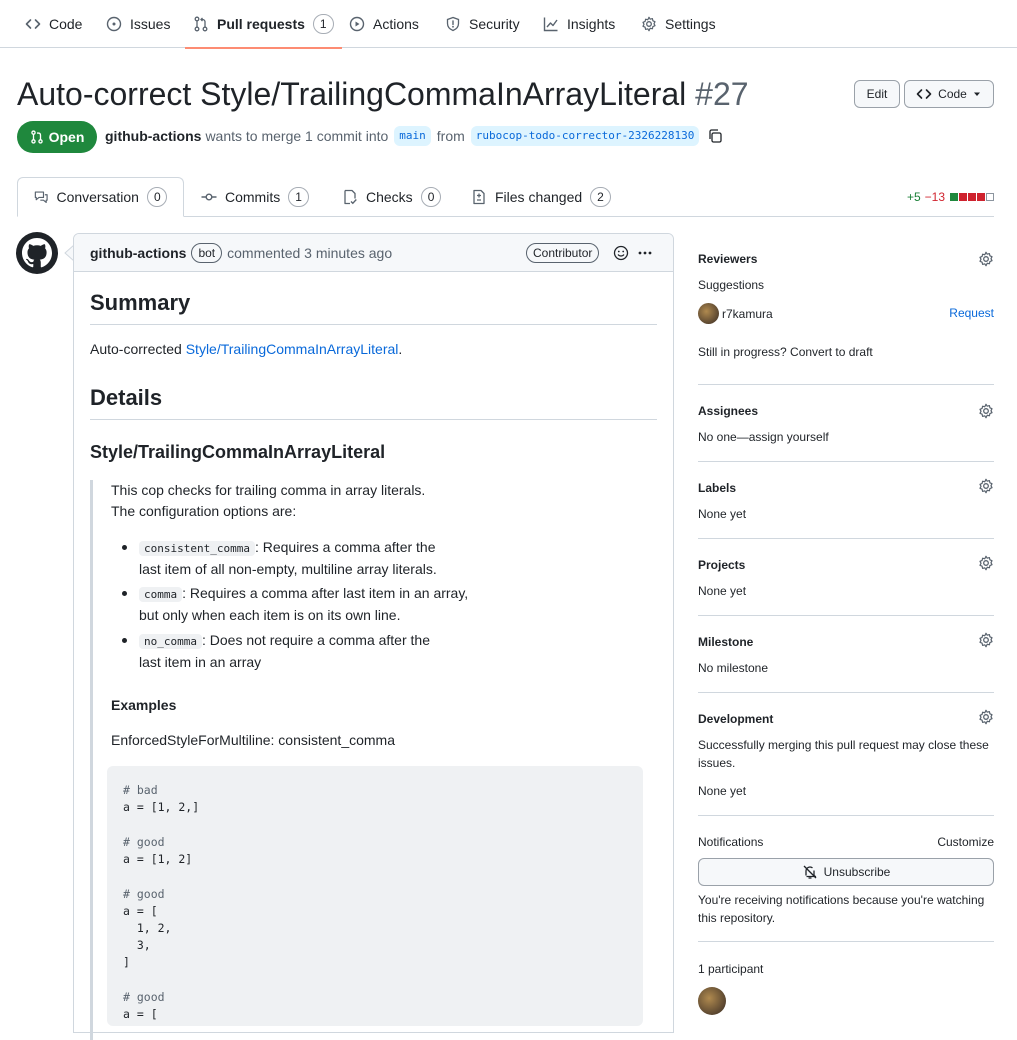  Describe the element at coordinates (722, 791) in the screenshot. I see `development-value: None yet` at that location.